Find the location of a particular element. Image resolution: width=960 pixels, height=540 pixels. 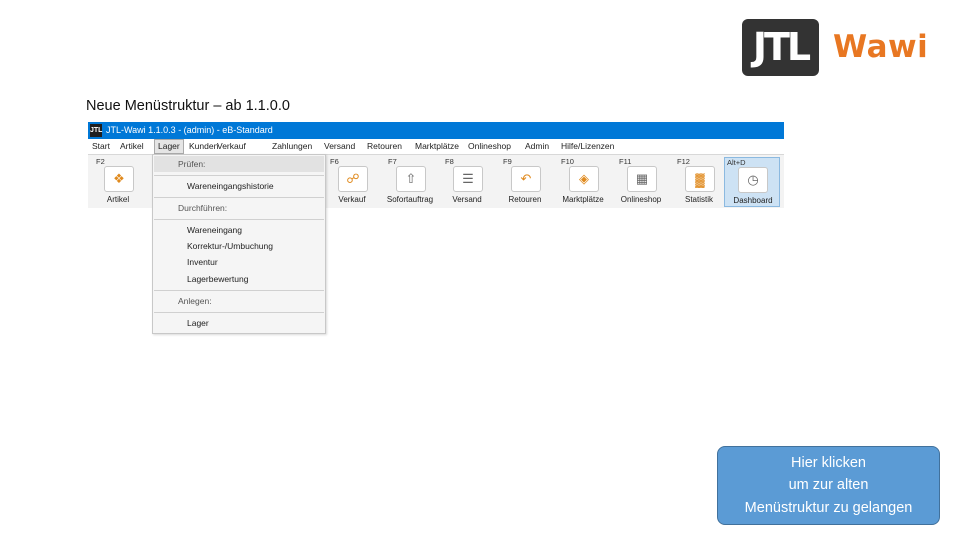

ribbon-label: Dashboard is located at coordinates (753, 200).